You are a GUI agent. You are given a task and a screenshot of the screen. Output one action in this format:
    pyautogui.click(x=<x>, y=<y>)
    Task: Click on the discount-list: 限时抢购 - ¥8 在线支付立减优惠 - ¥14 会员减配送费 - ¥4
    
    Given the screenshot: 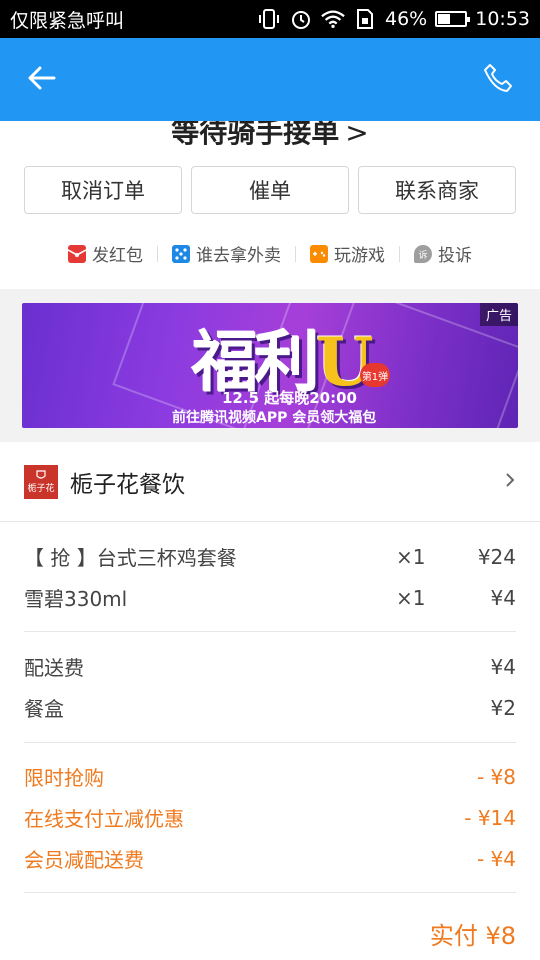 What is the action you would take?
    pyautogui.click(x=270, y=817)
    